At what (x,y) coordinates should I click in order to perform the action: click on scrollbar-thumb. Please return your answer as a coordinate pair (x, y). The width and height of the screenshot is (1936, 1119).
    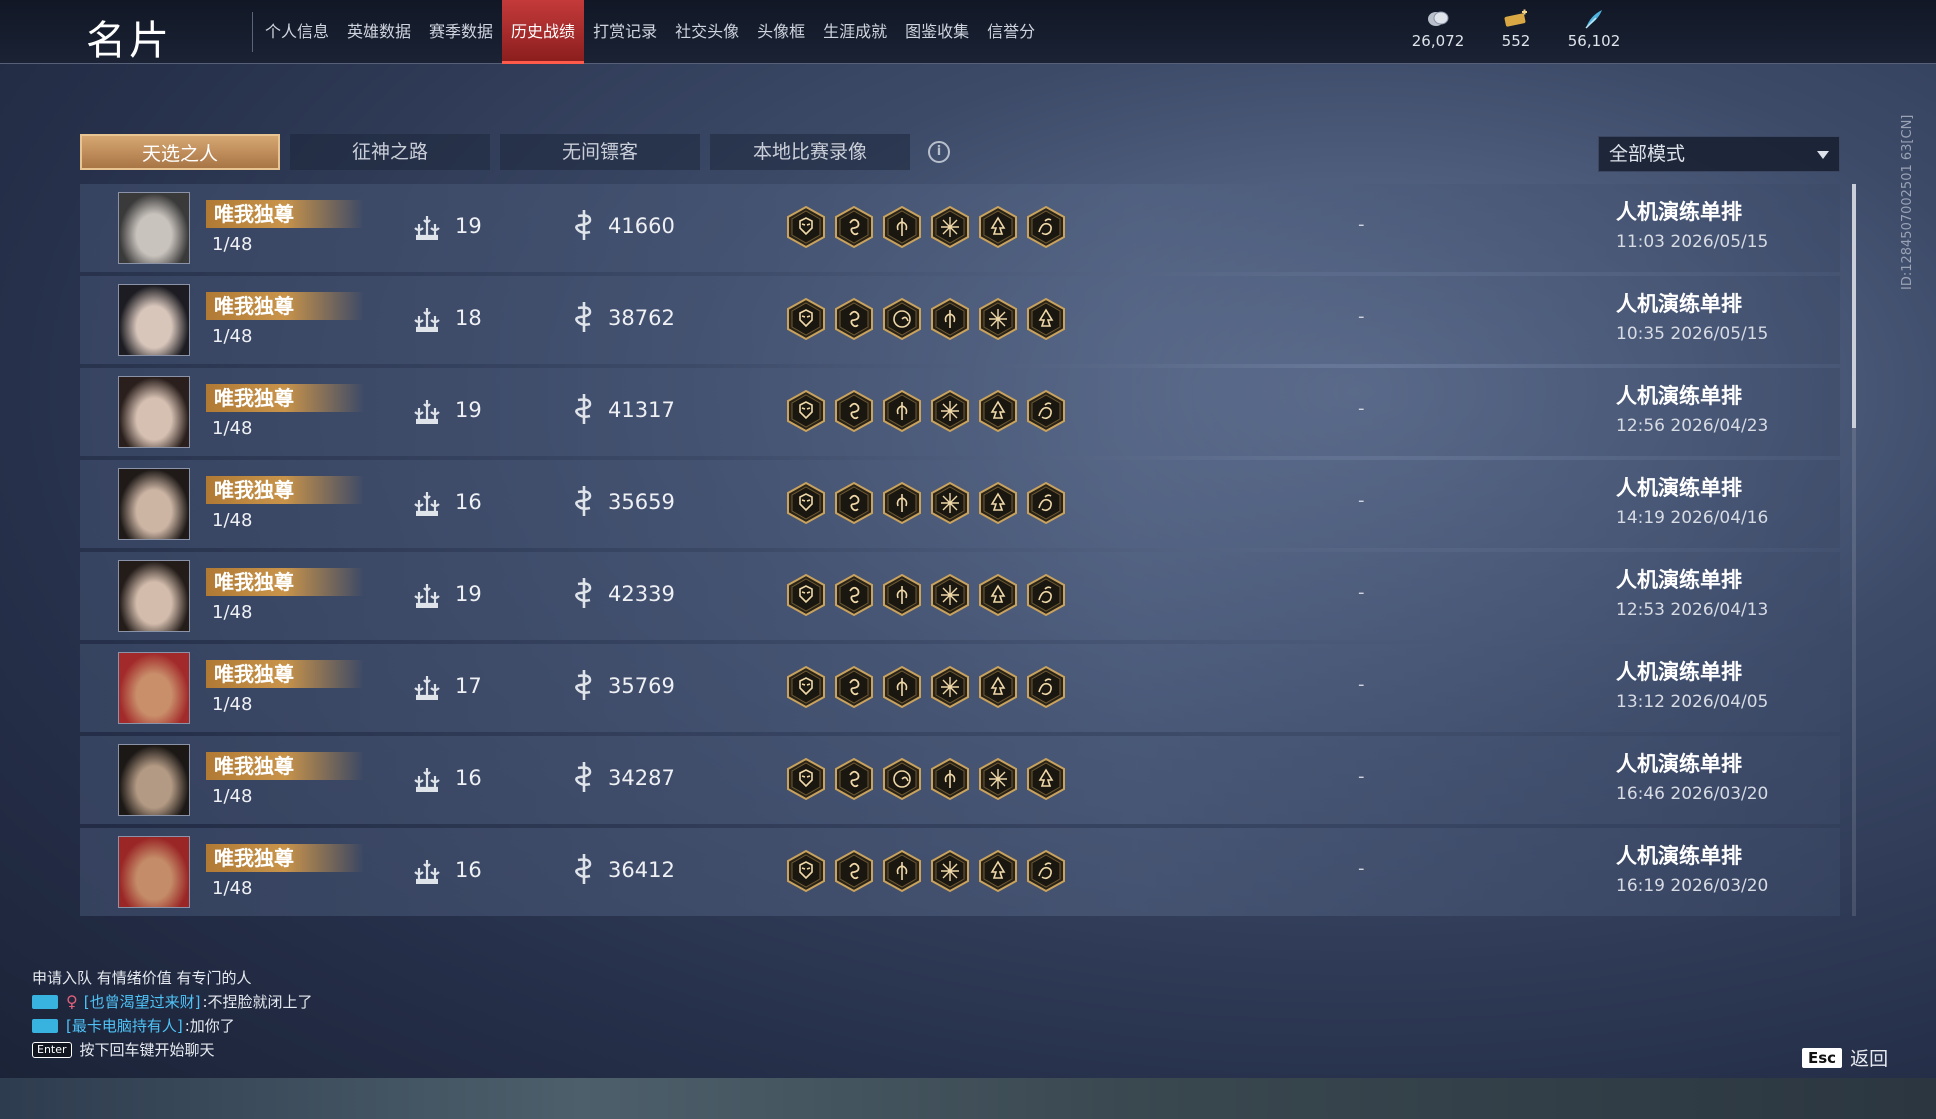
    Looking at the image, I should click on (1854, 306).